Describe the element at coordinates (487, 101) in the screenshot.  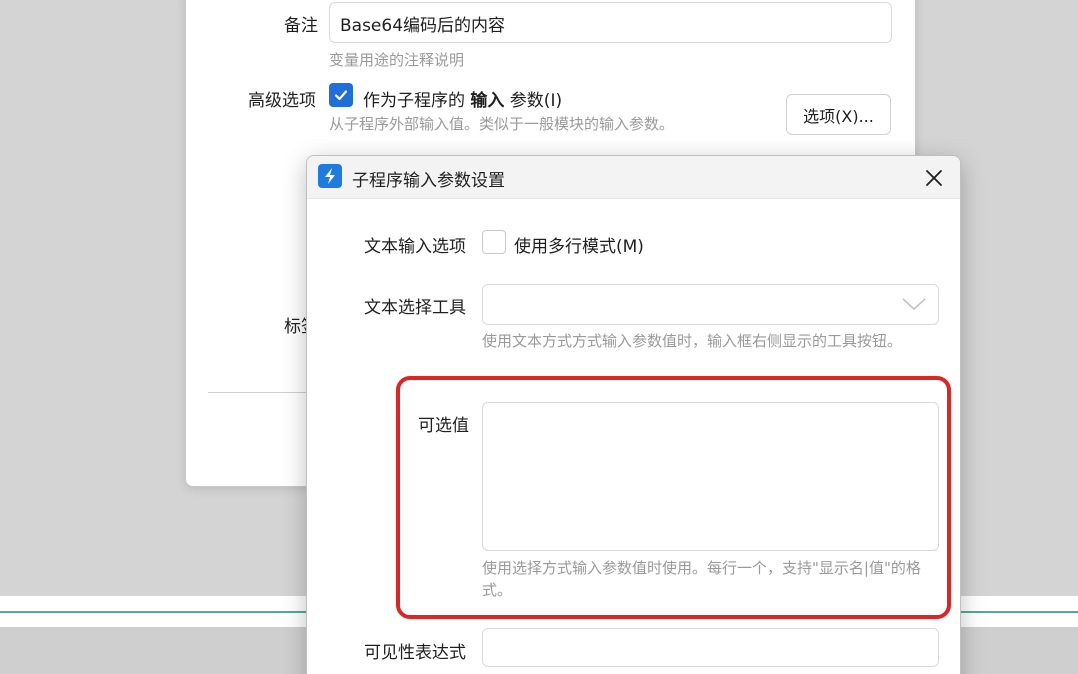
I see `checkbox-label-bold: 输入` at that location.